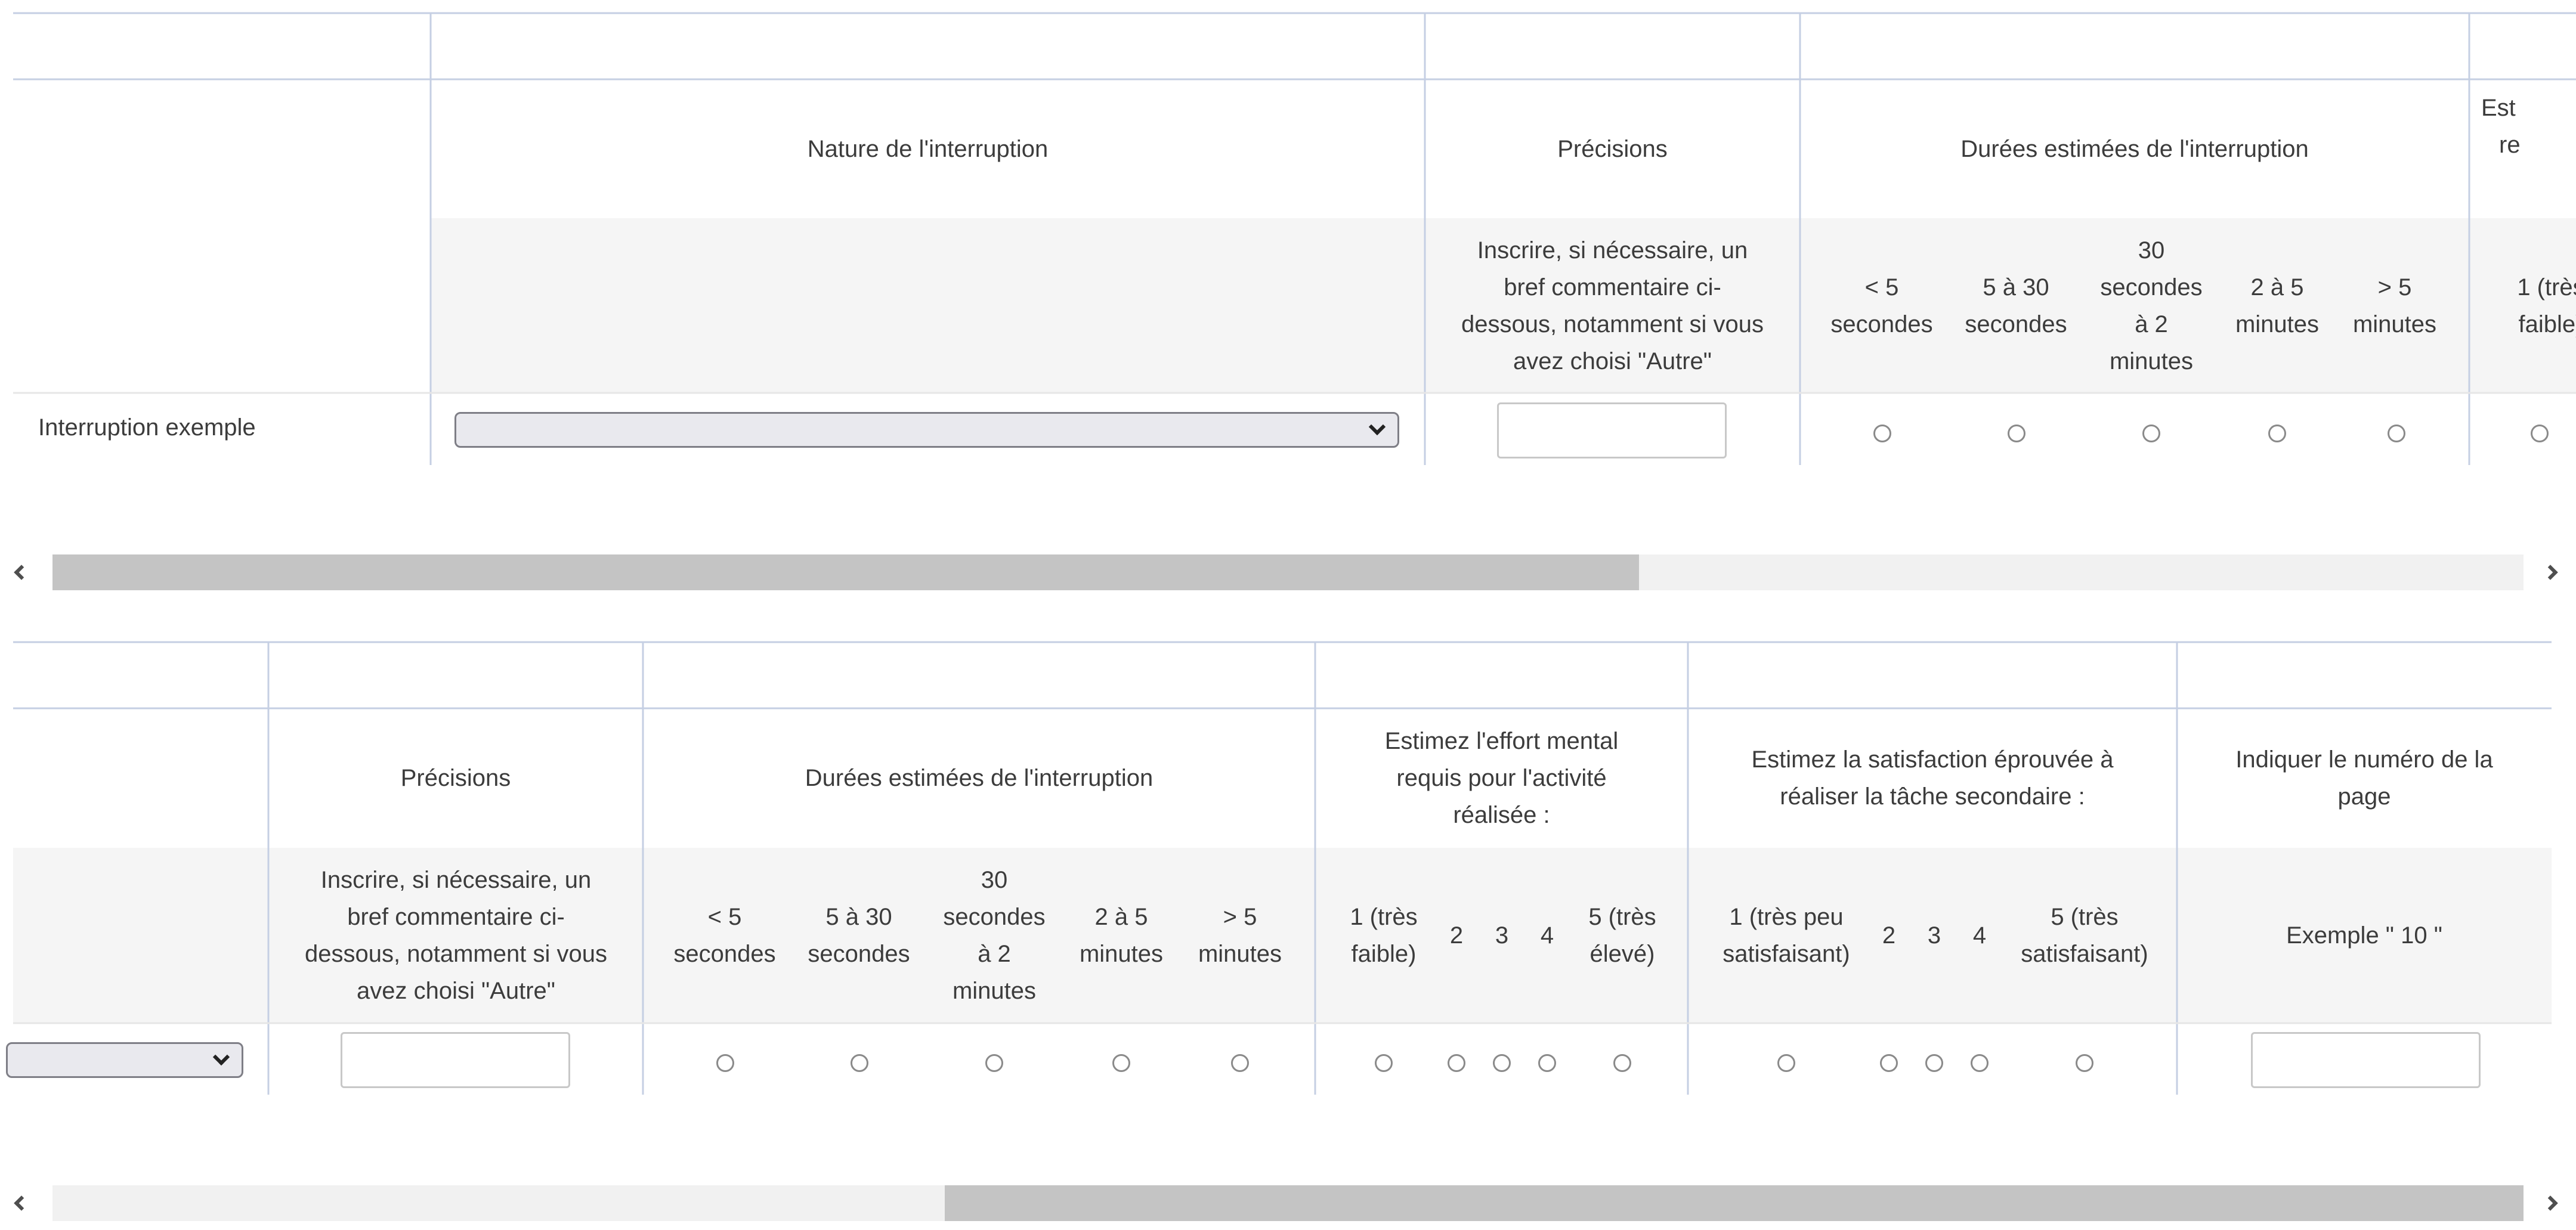 This screenshot has width=2576, height=1230. Describe the element at coordinates (928, 148) in the screenshot. I see `top-header-nature: Nature de l'interruption` at that location.